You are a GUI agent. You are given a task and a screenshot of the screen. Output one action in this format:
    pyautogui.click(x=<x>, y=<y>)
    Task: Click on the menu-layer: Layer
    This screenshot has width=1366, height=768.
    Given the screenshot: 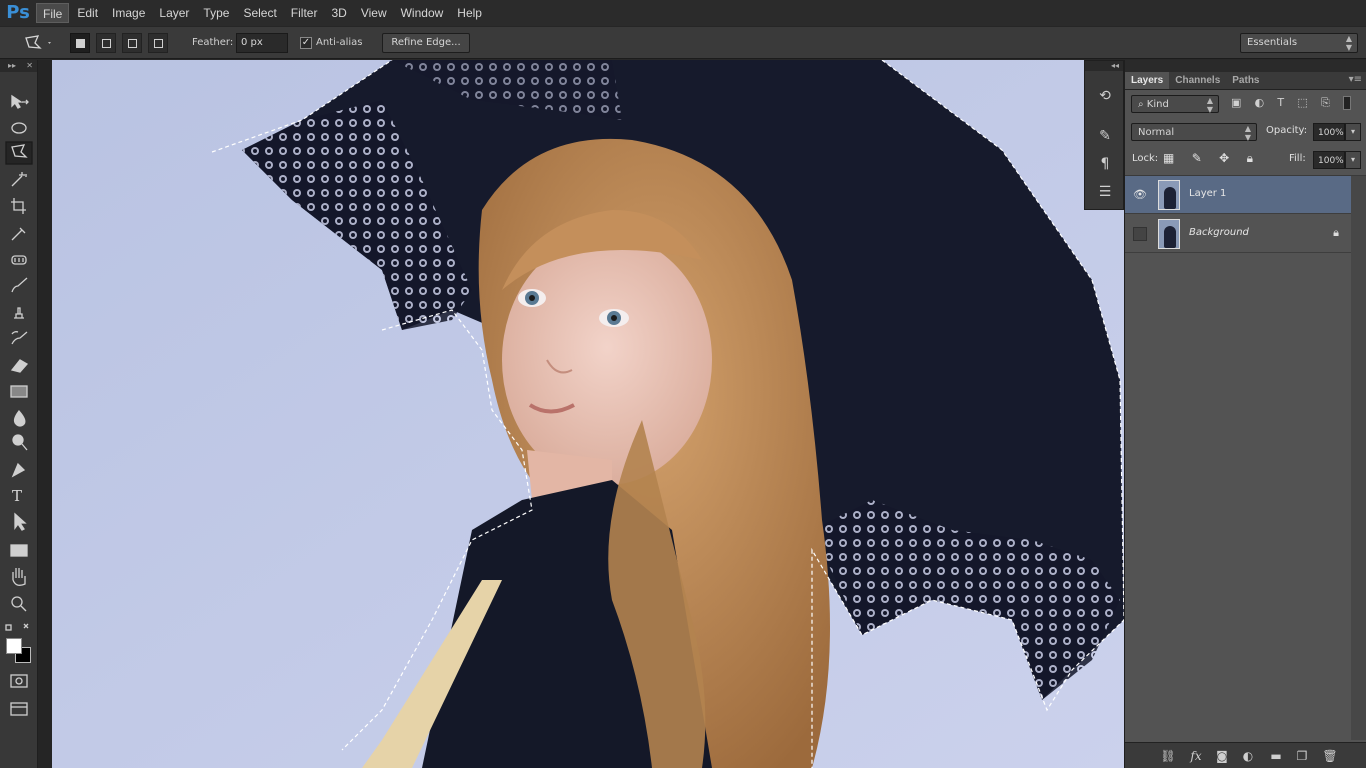 What is the action you would take?
    pyautogui.click(x=174, y=13)
    